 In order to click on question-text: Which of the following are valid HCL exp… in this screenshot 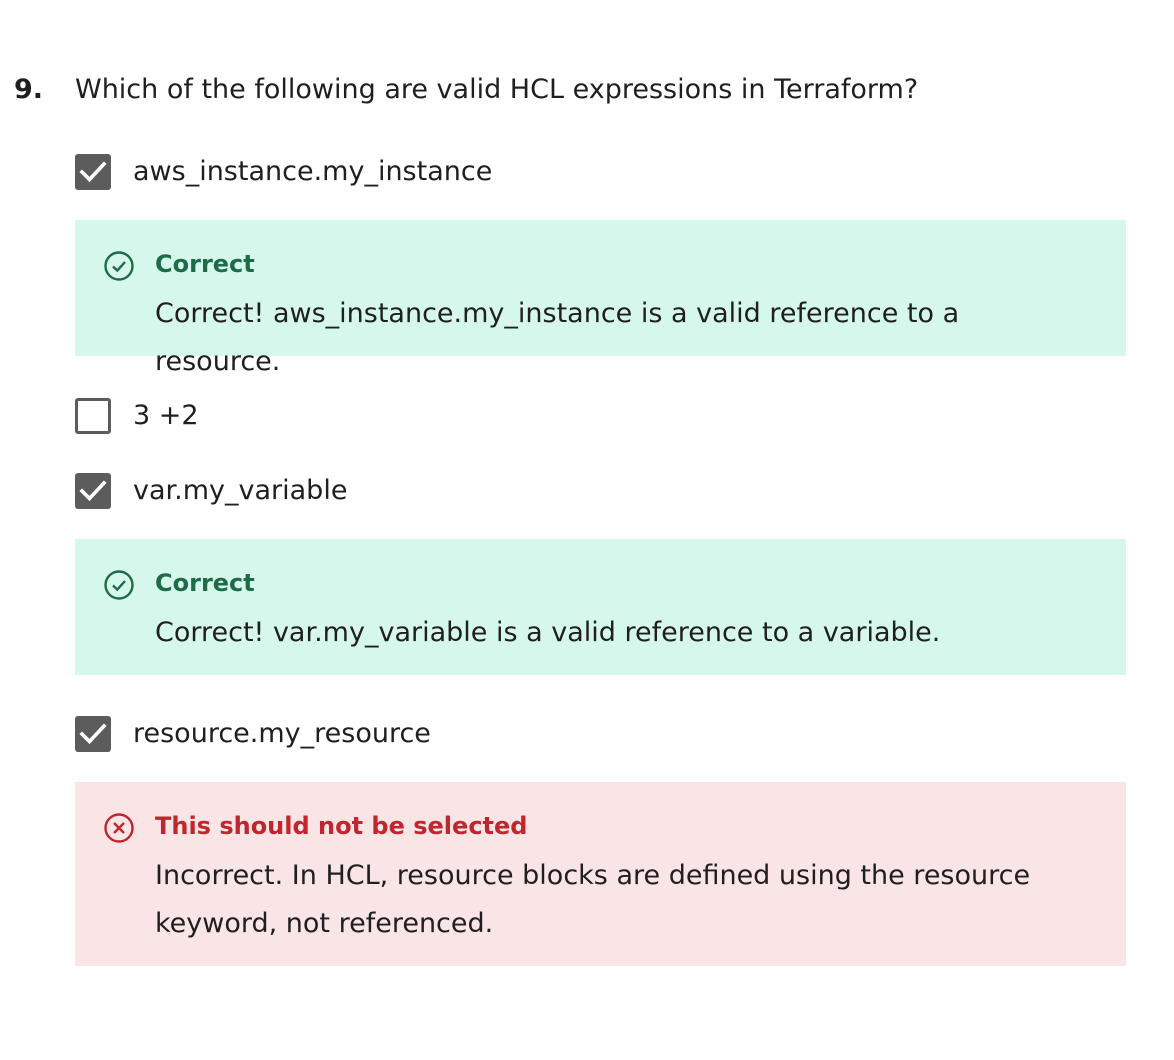, I will do `click(497, 89)`.